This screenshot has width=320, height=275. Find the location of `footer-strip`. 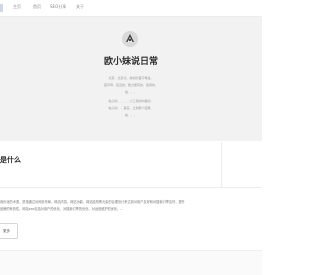

footer-strip is located at coordinates (131, 262).